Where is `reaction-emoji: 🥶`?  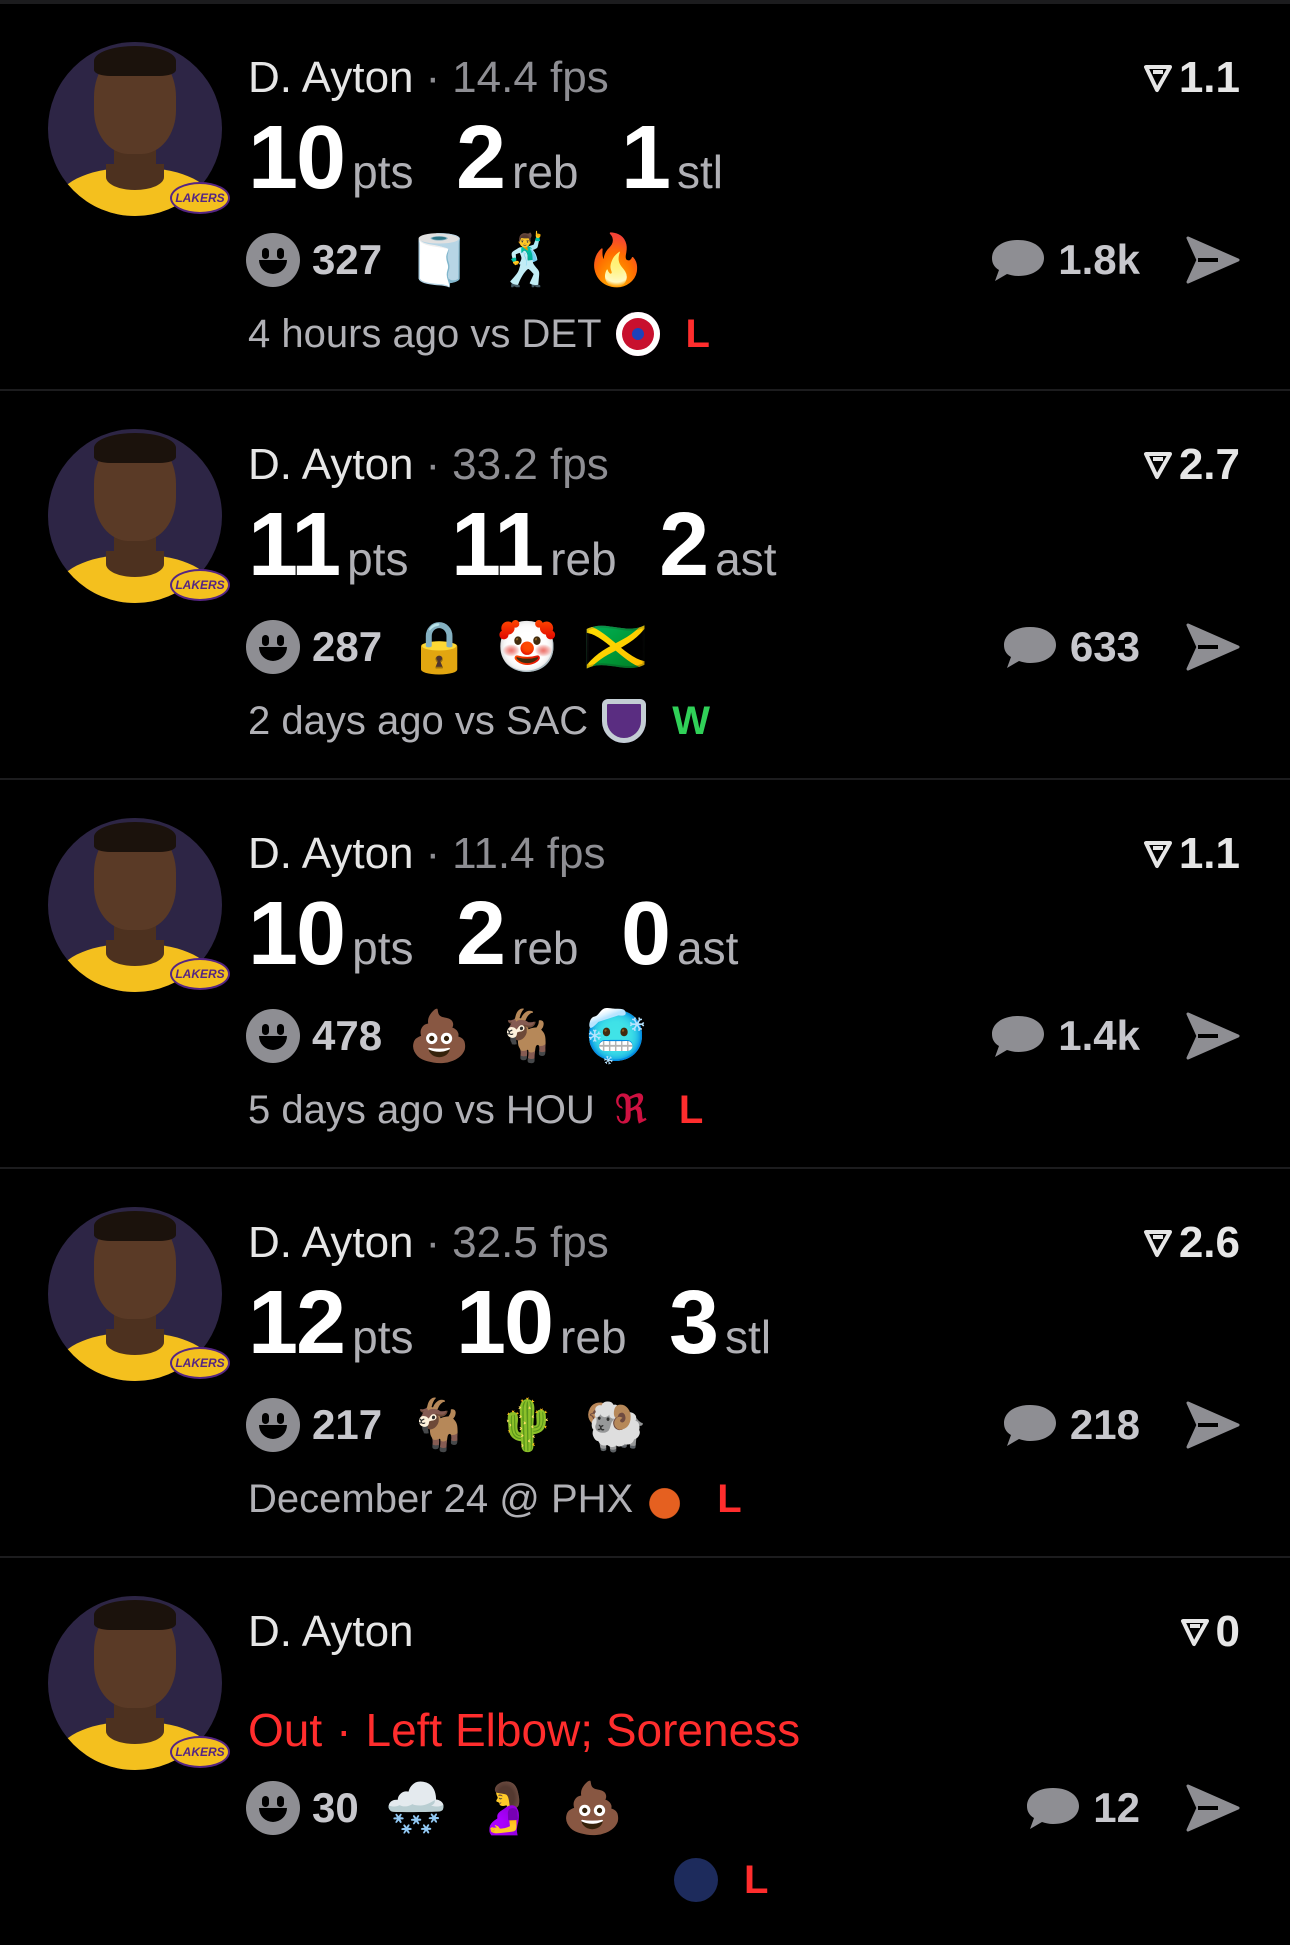
reaction-emoji: 🥶 is located at coordinates (616, 1036).